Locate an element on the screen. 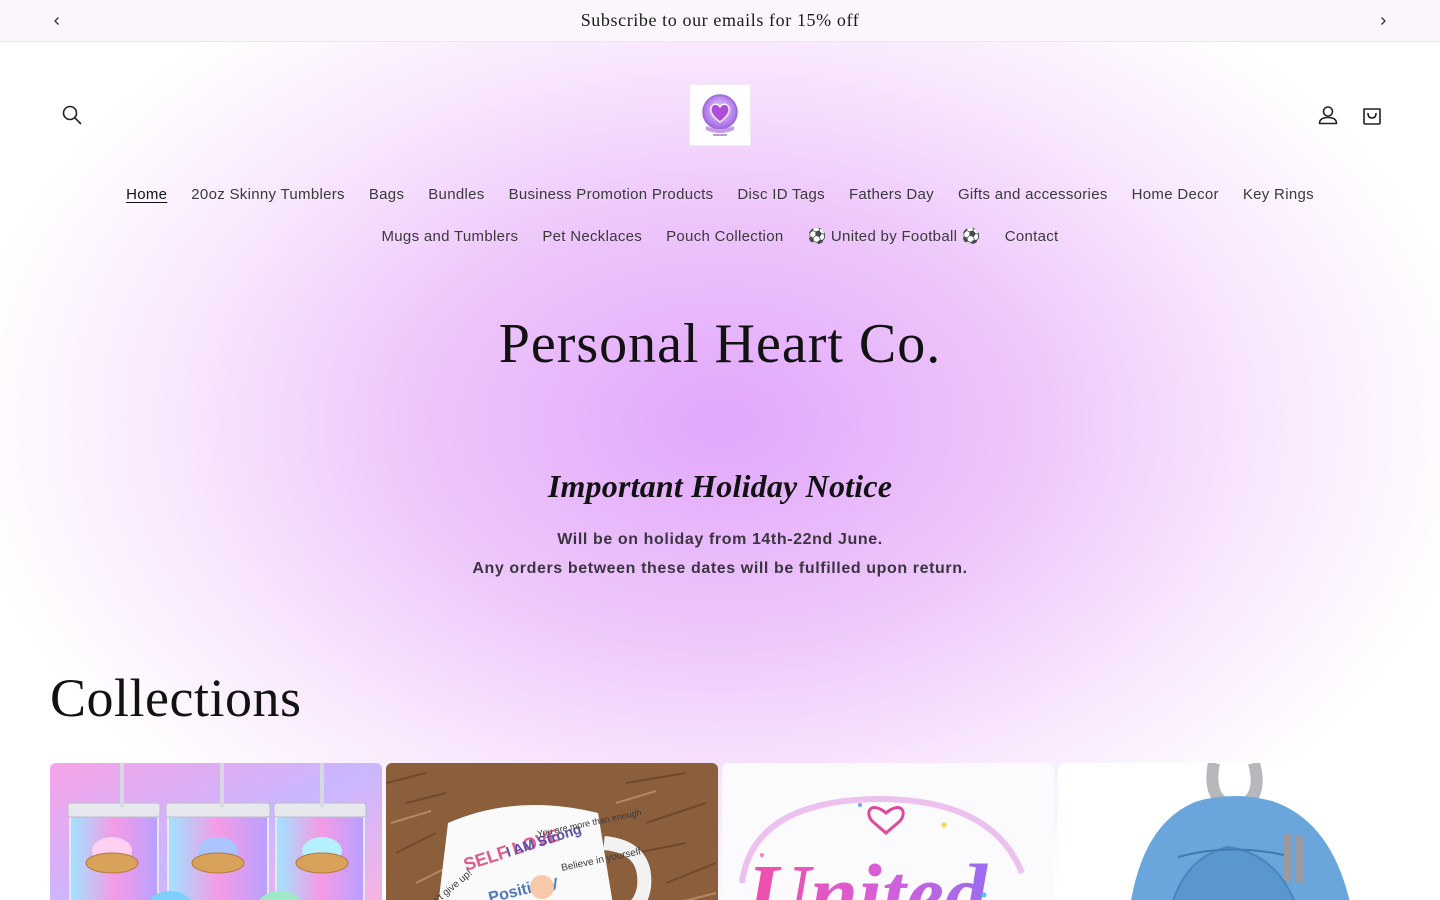 The width and height of the screenshot is (1440, 900). notice-line-1: Will be on holiday from 14th-22nd June. is located at coordinates (720, 539).